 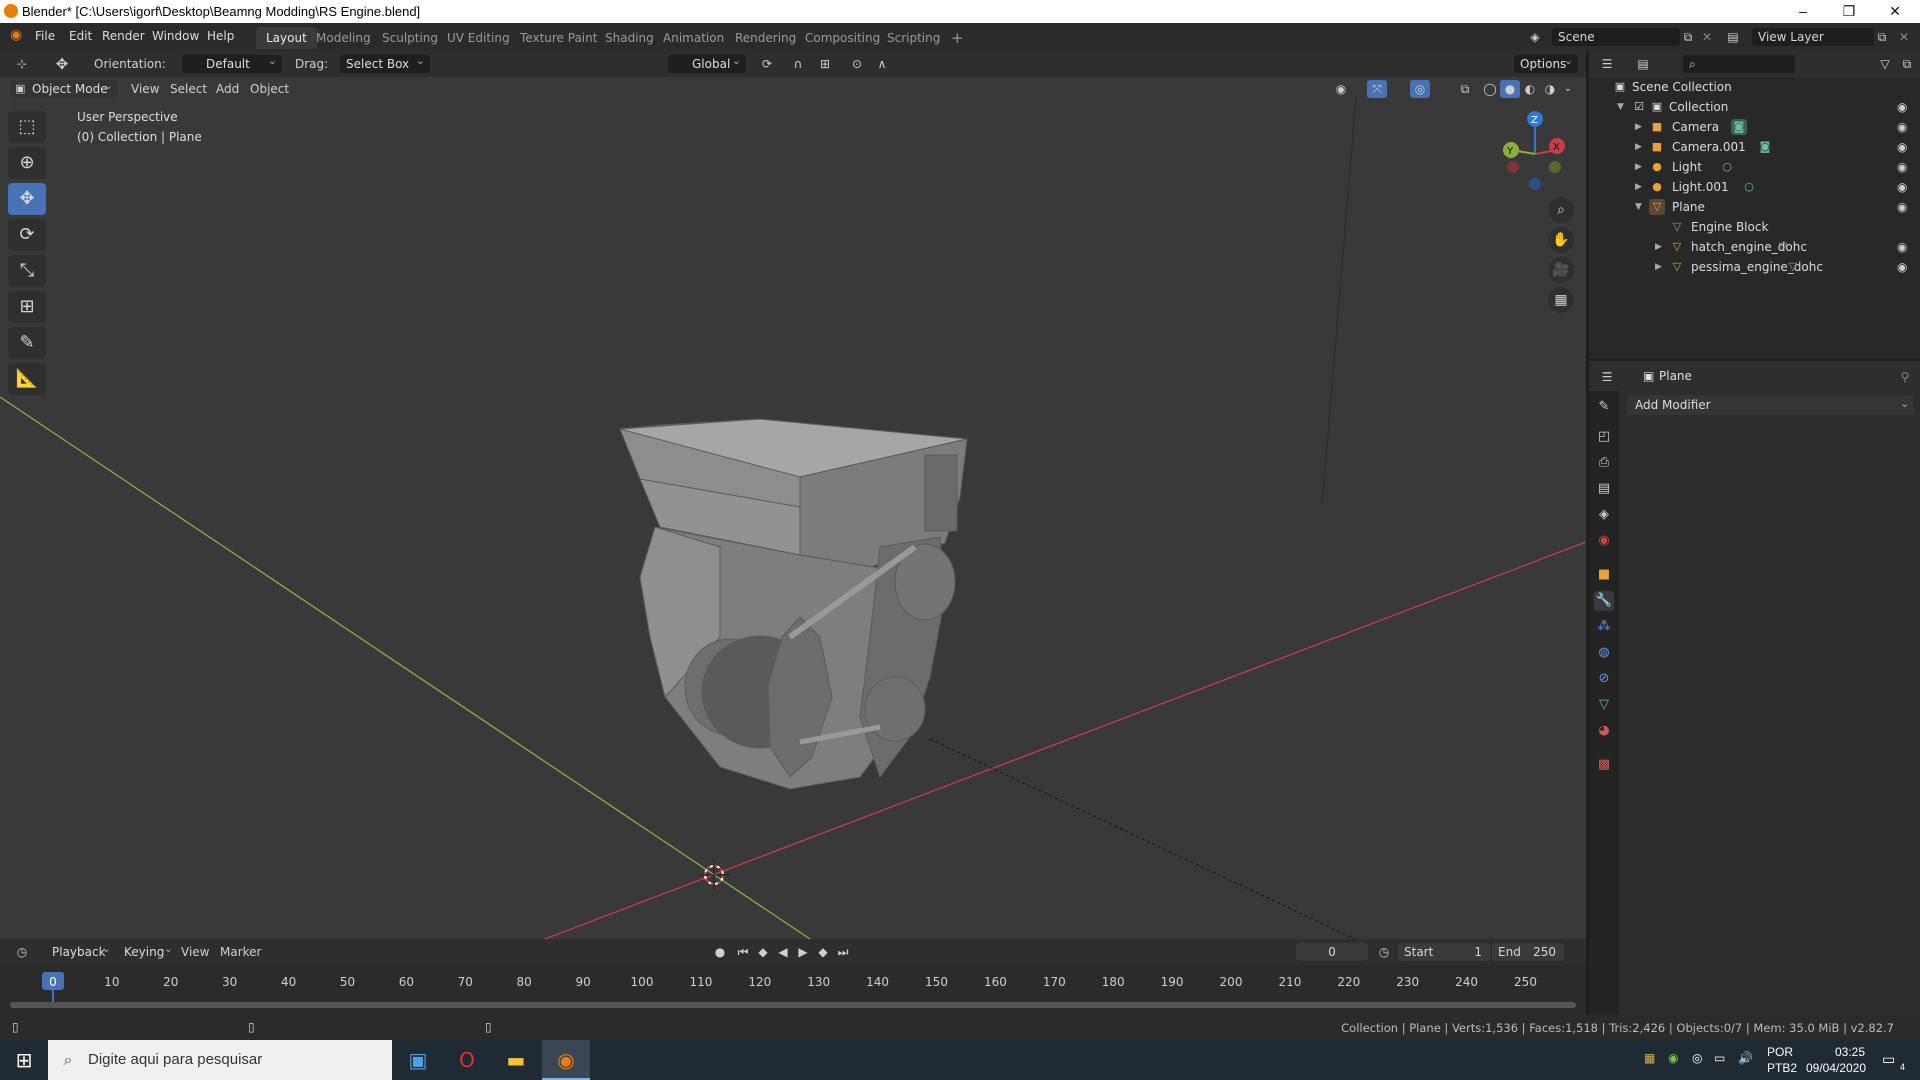 I want to click on language-indicator: POR, so click(x=1780, y=1052).